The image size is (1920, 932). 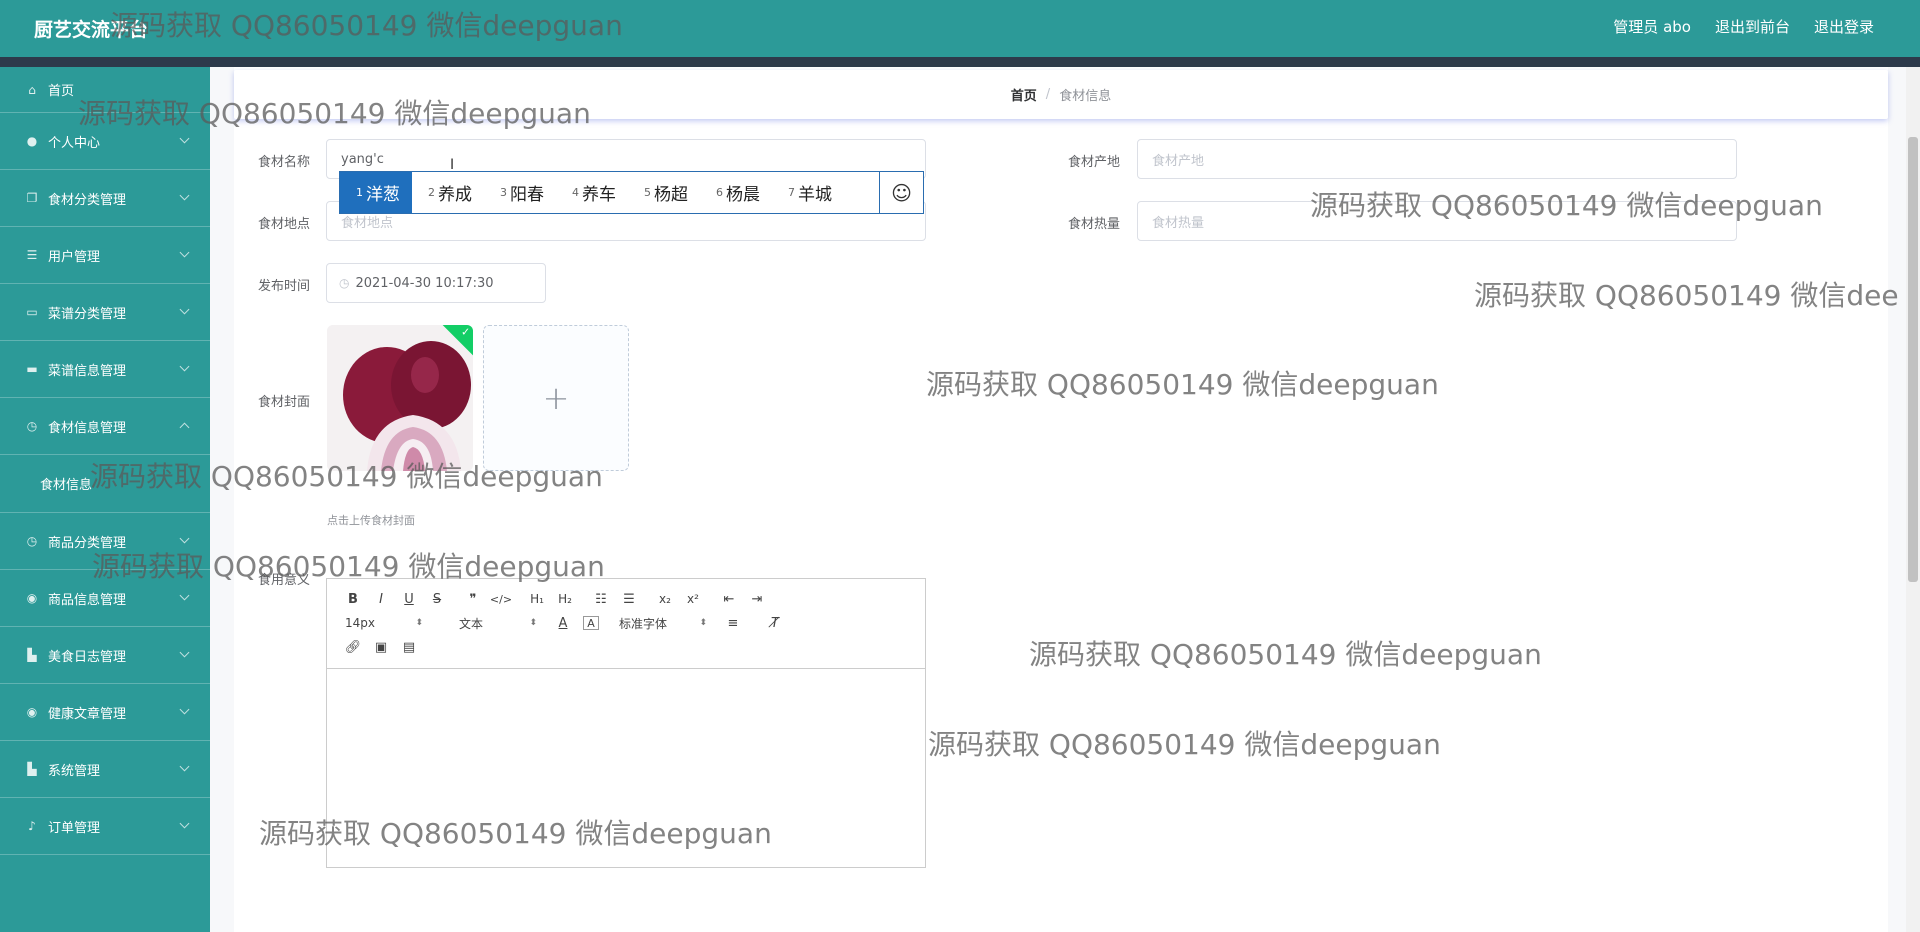 I want to click on check-icon: ✓, so click(x=466, y=332).